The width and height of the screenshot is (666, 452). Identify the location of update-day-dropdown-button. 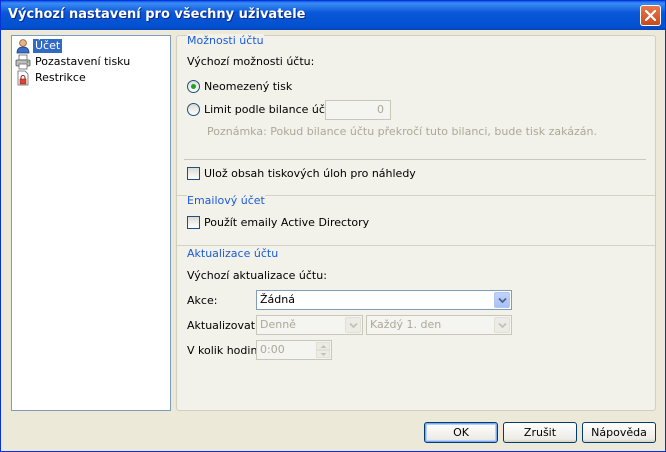
(502, 325).